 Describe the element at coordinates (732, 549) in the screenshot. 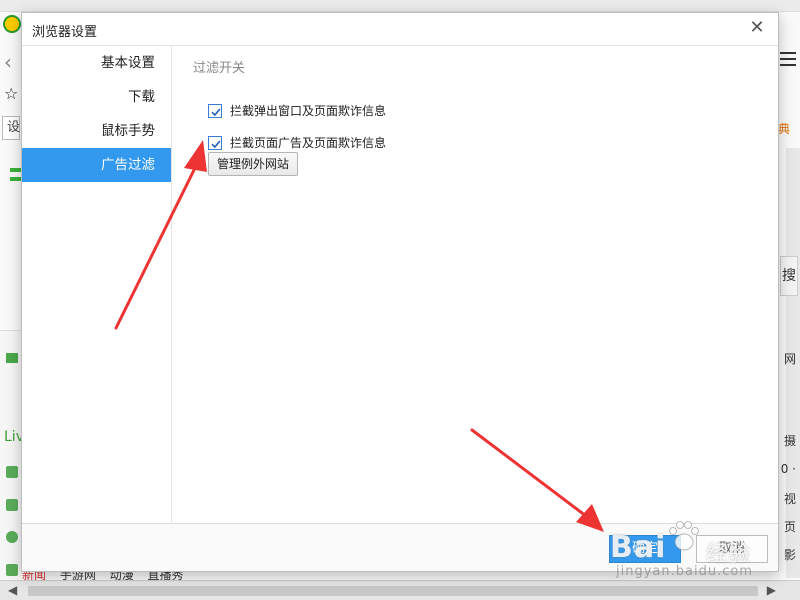

I see `cancel-button: 取消` at that location.